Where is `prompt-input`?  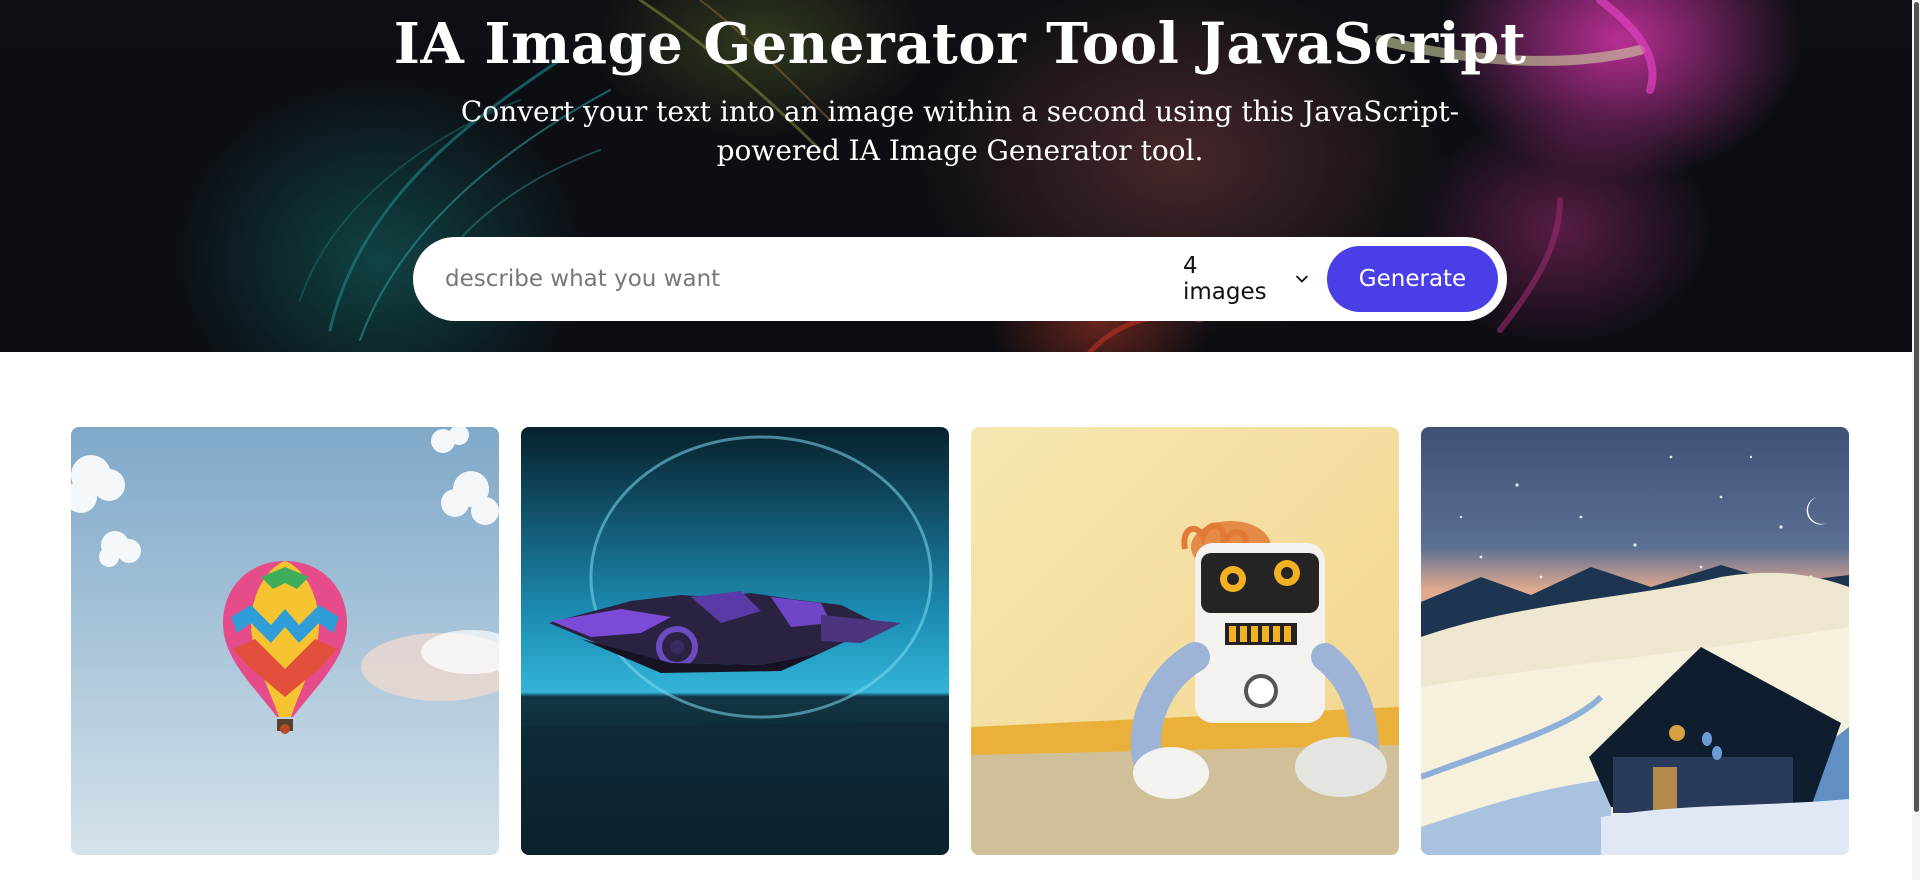 prompt-input is located at coordinates (795, 279).